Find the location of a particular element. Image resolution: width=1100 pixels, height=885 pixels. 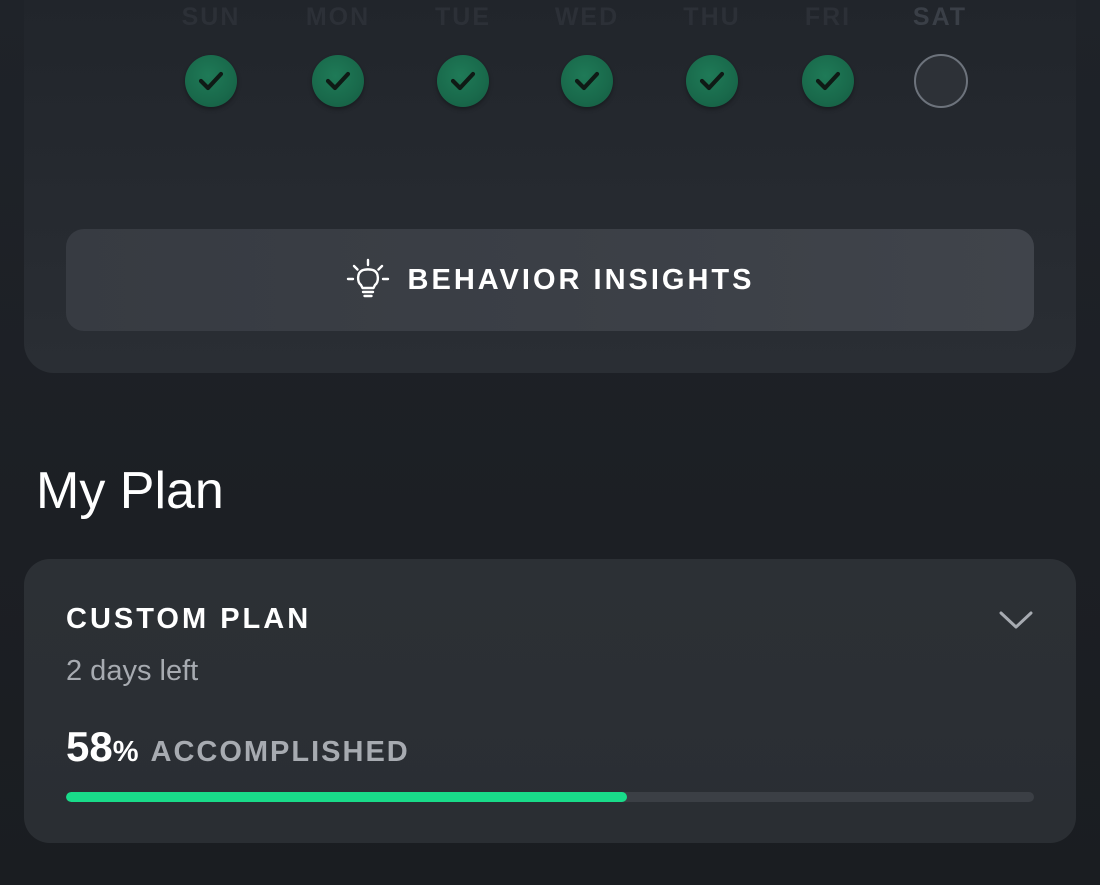

section-title-my-plan: My Plan is located at coordinates (130, 491).